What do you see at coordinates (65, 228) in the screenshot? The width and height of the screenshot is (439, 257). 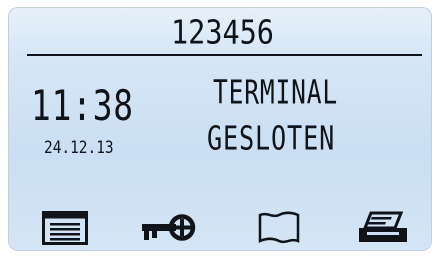 I see `menu-list-icon` at bounding box center [65, 228].